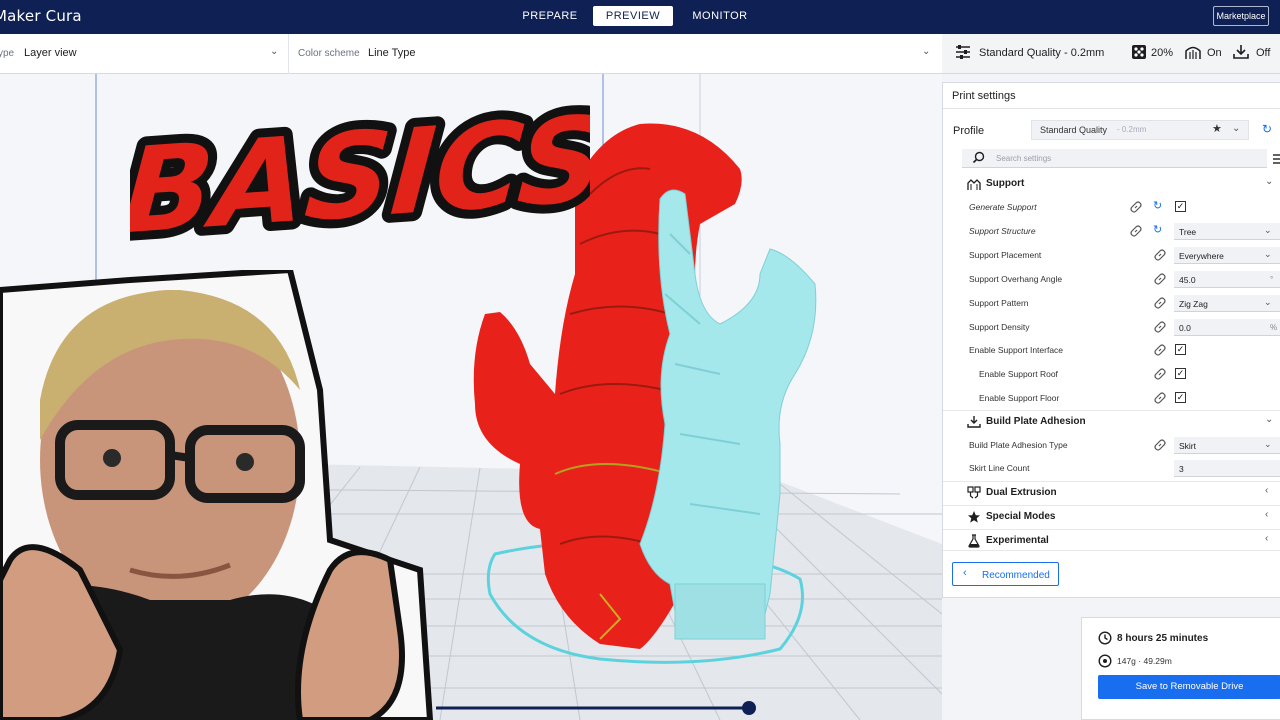 This screenshot has width=1280, height=720. Describe the element at coordinates (633, 16) in the screenshot. I see `tab-preview: PREVIEW` at that location.